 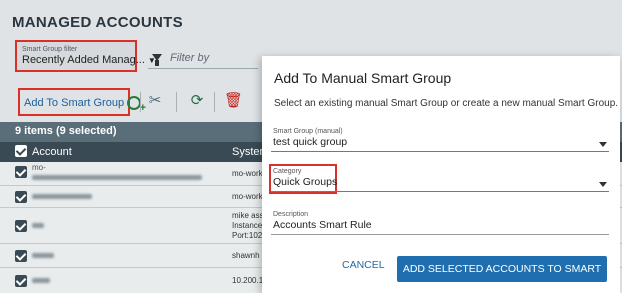 What do you see at coordinates (50, 49) in the screenshot?
I see `smart-group-filter-label: Smart Group filter` at bounding box center [50, 49].